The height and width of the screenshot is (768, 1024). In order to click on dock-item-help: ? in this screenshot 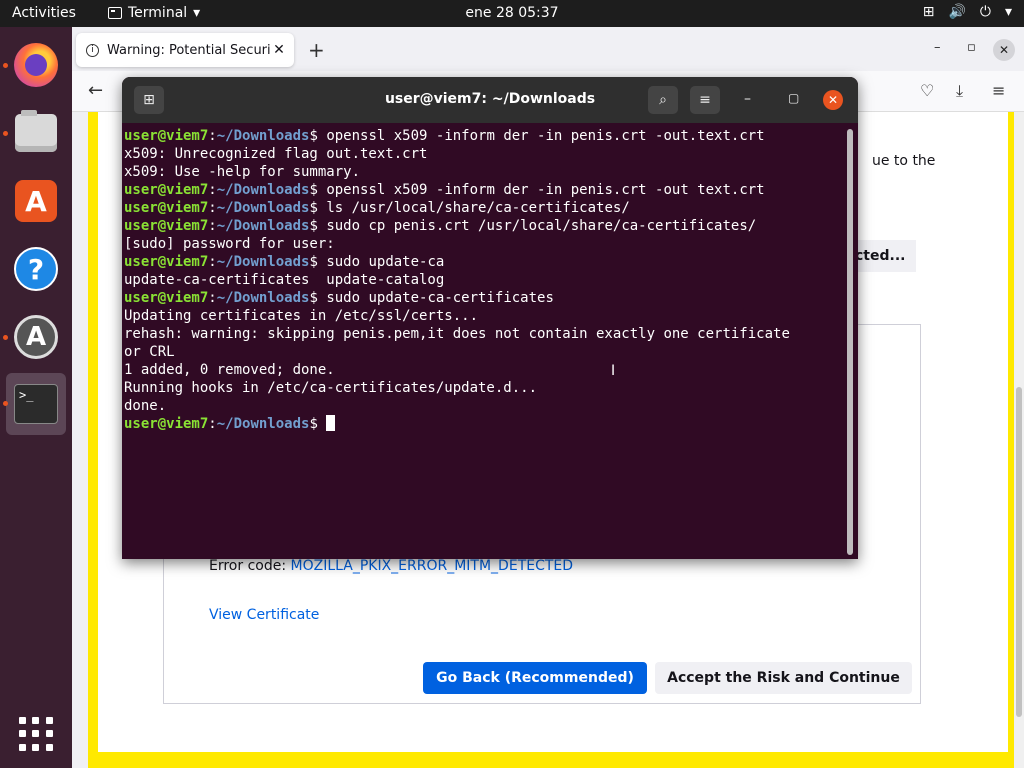, I will do `click(36, 269)`.